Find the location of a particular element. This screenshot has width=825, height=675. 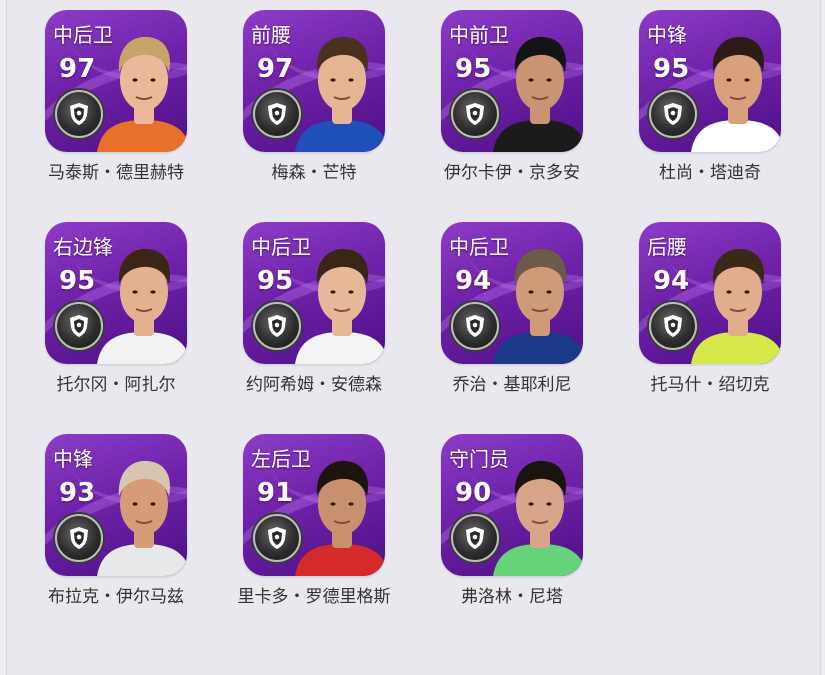

player-card: 中后卫 94 乔治・基耶利尼 is located at coordinates (540, 328).